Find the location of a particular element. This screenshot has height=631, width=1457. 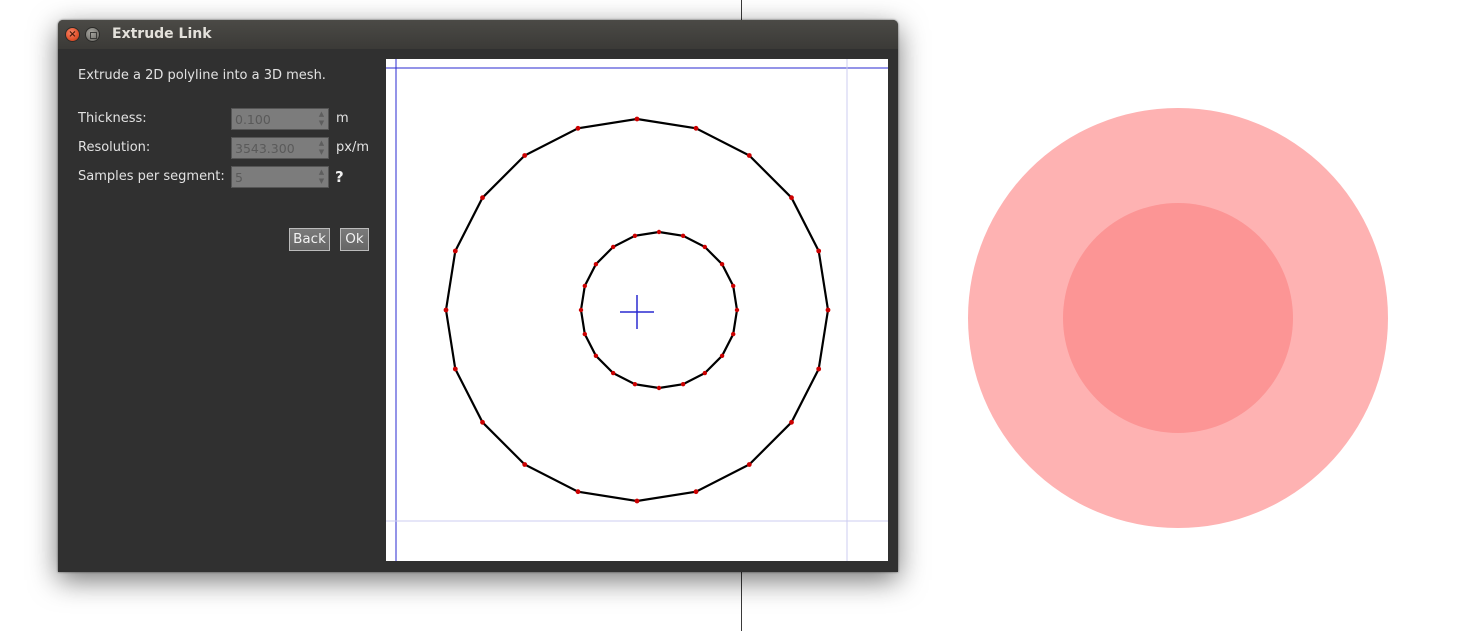

minimize-icon is located at coordinates (92, 34).